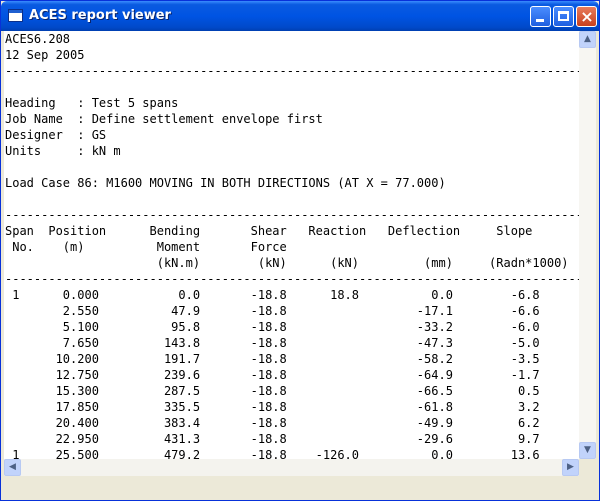  What do you see at coordinates (587, 467) in the screenshot?
I see `scrollbar-corner` at bounding box center [587, 467].